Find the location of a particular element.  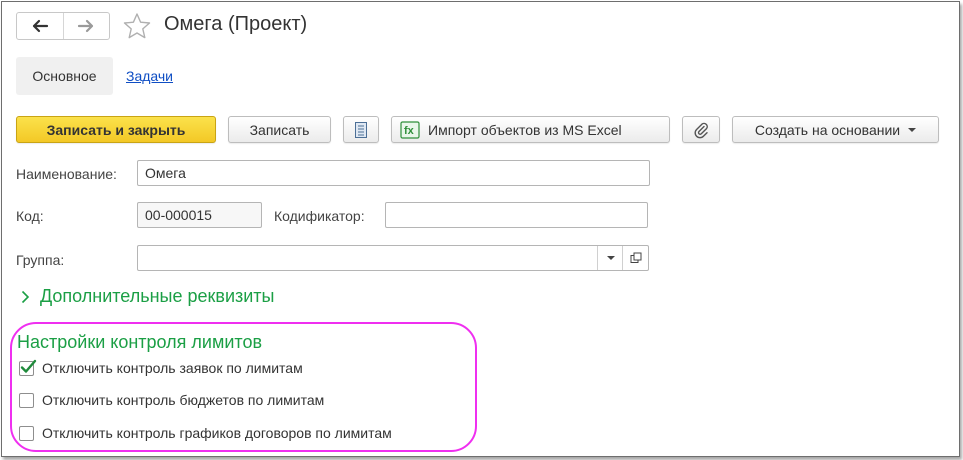

codifier-label: Кодификатор: is located at coordinates (319, 216).